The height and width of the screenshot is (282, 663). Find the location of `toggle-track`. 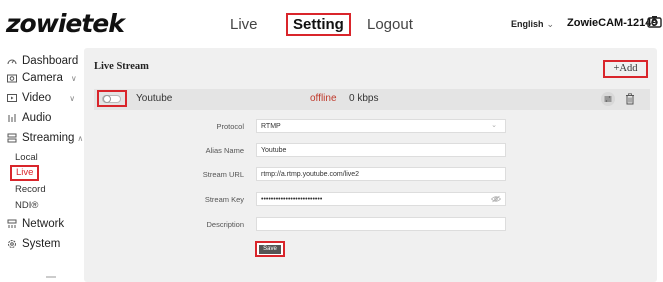

toggle-track is located at coordinates (111, 99).